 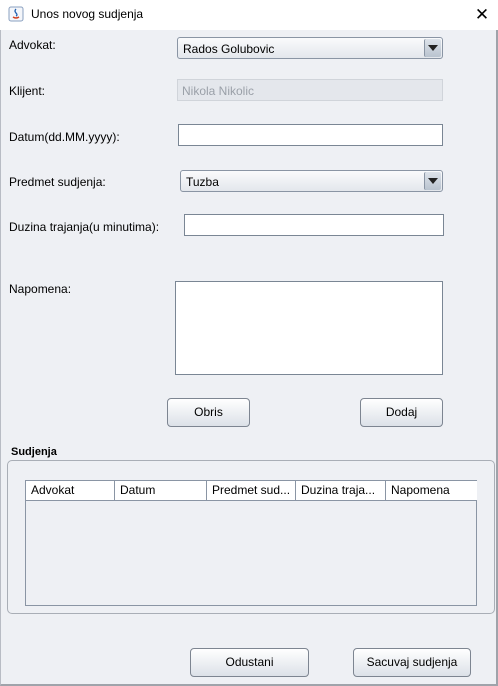 I want to click on sudjenja-section-title: Sudjenja, so click(x=34, y=452).